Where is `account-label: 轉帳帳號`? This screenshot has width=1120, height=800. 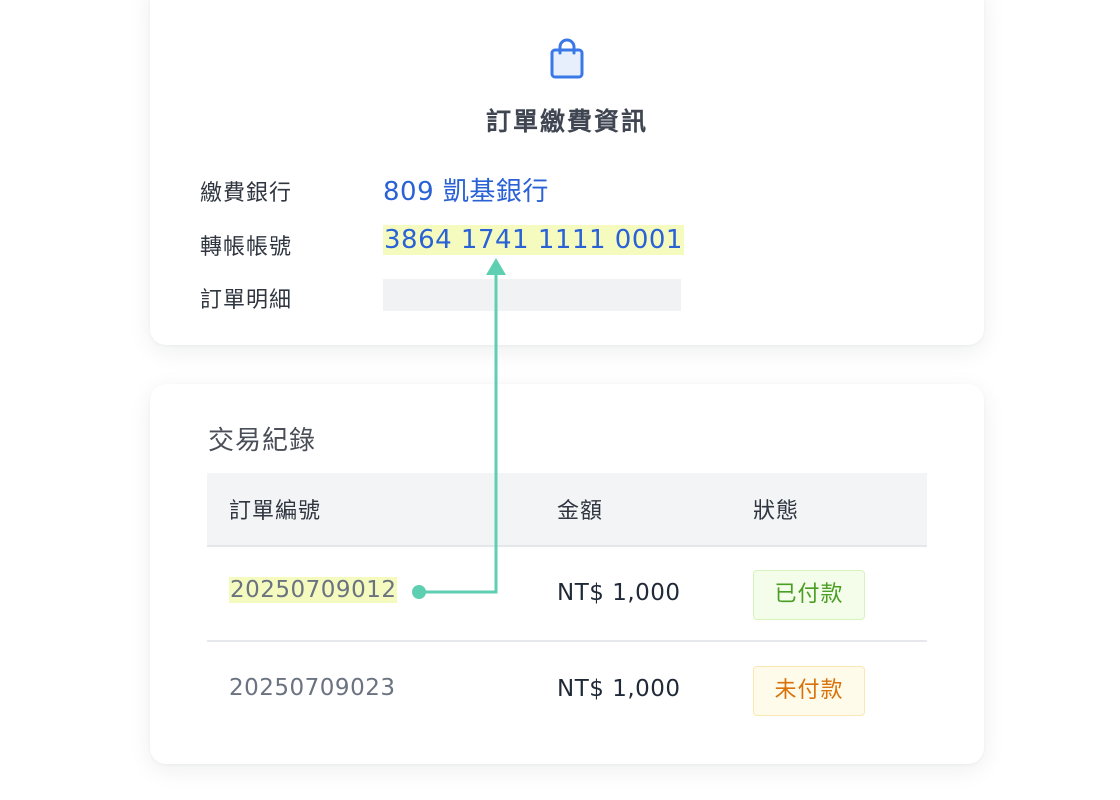 account-label: 轉帳帳號 is located at coordinates (246, 247).